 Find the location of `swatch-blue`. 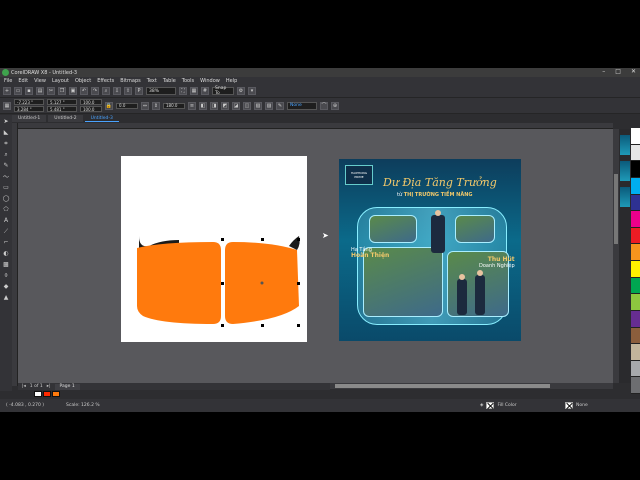

swatch-blue is located at coordinates (635, 203).